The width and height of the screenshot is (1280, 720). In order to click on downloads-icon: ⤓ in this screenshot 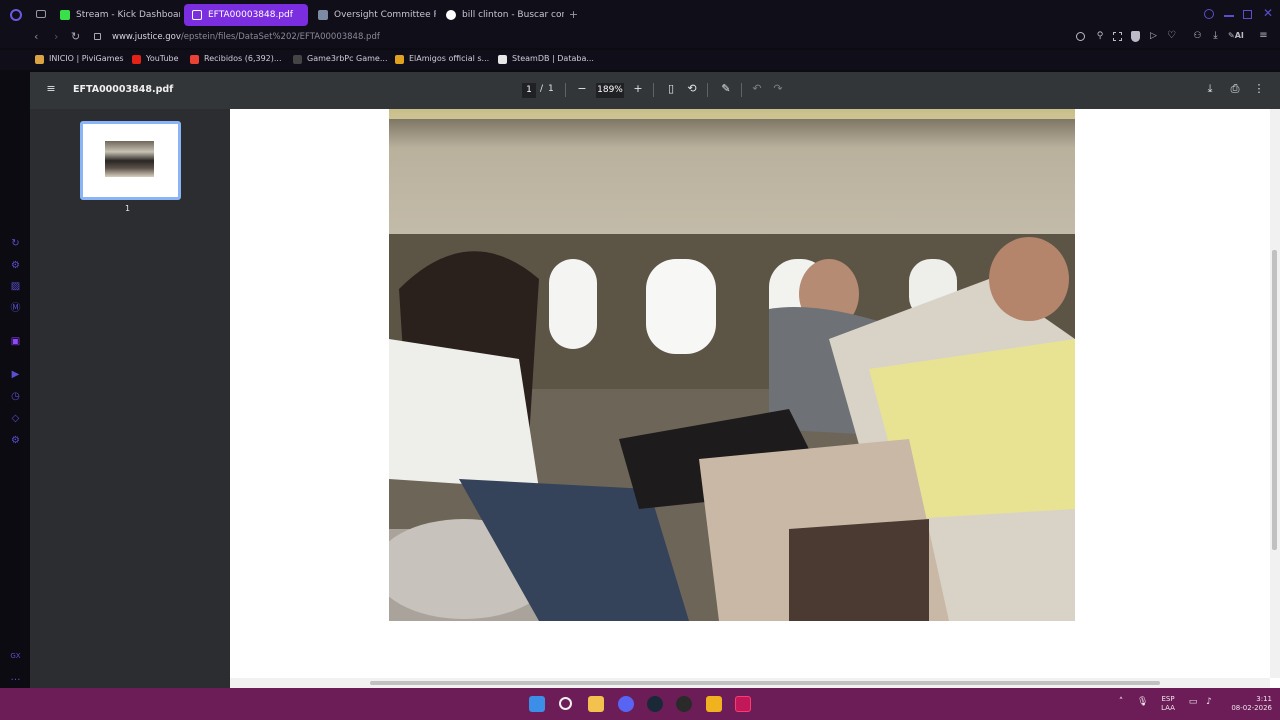, I will do `click(1215, 36)`.